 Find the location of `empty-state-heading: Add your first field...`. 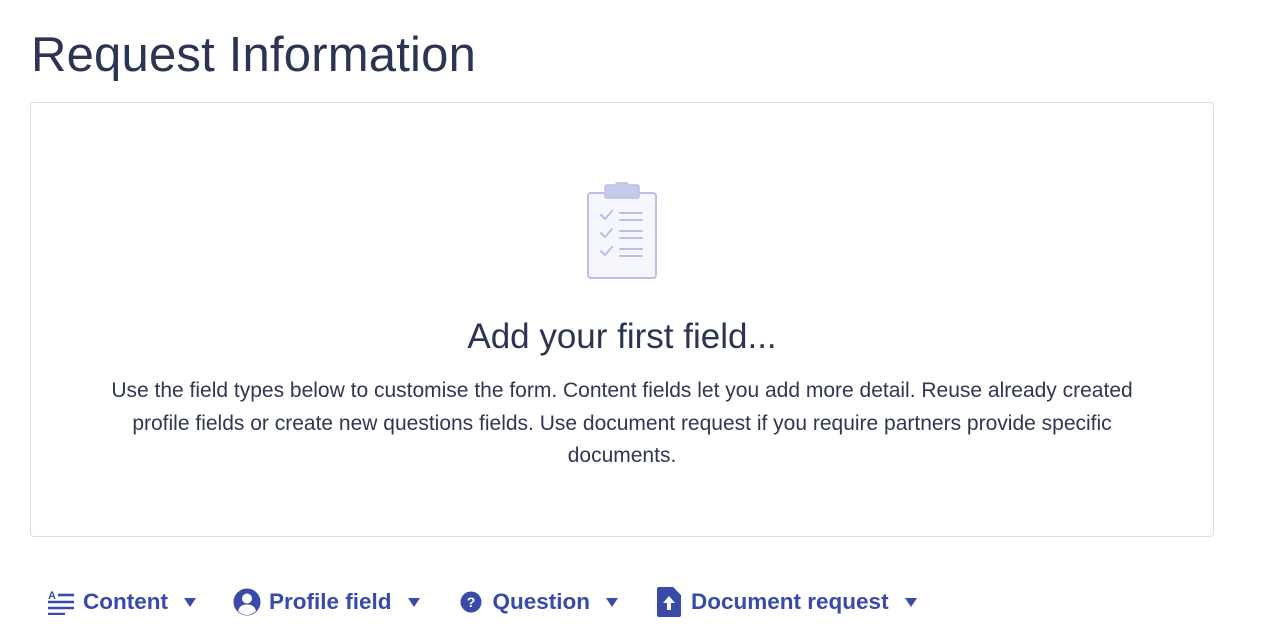

empty-state-heading: Add your first field... is located at coordinates (622, 336).